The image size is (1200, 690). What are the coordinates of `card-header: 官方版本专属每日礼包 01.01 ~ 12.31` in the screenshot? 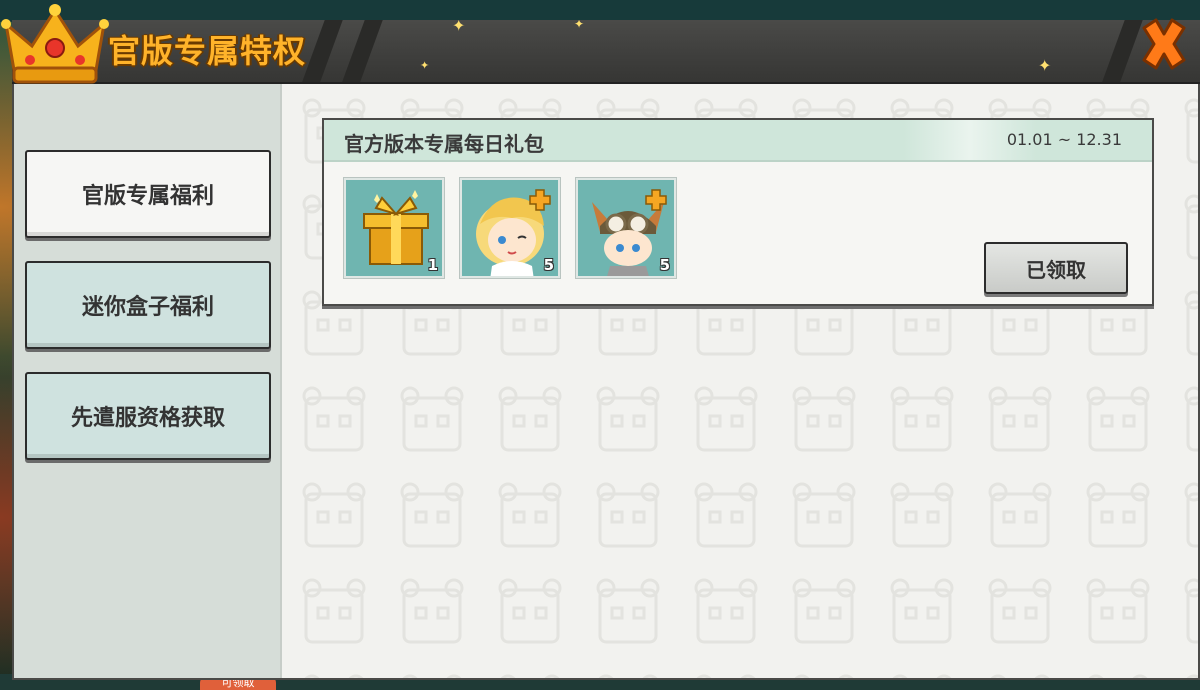 It's located at (738, 141).